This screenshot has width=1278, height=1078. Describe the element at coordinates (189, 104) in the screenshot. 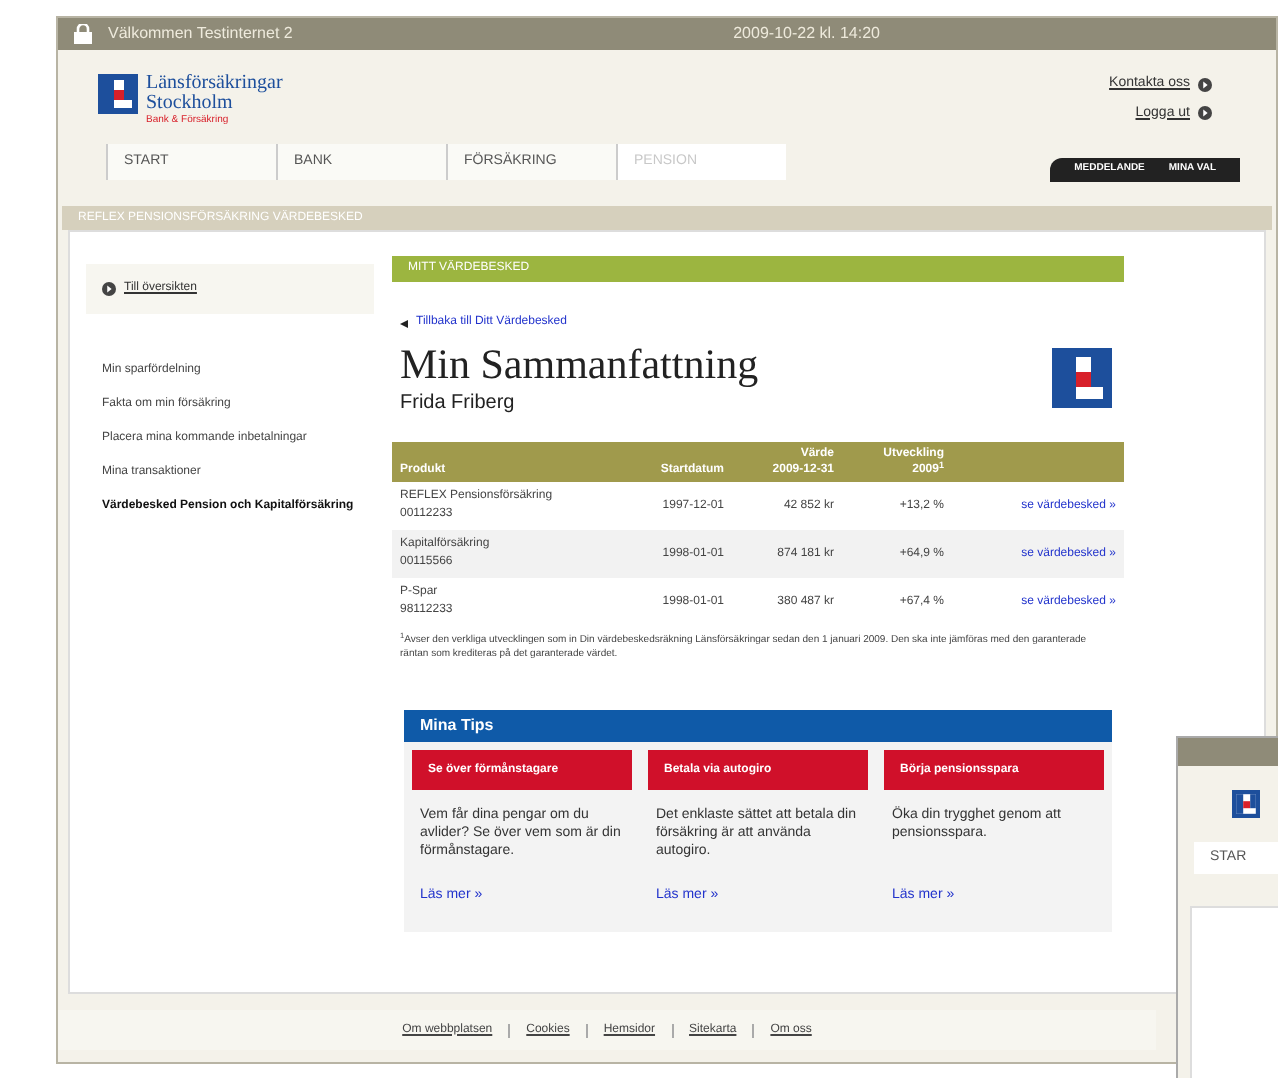

I see `brand-region: Stockholm` at that location.